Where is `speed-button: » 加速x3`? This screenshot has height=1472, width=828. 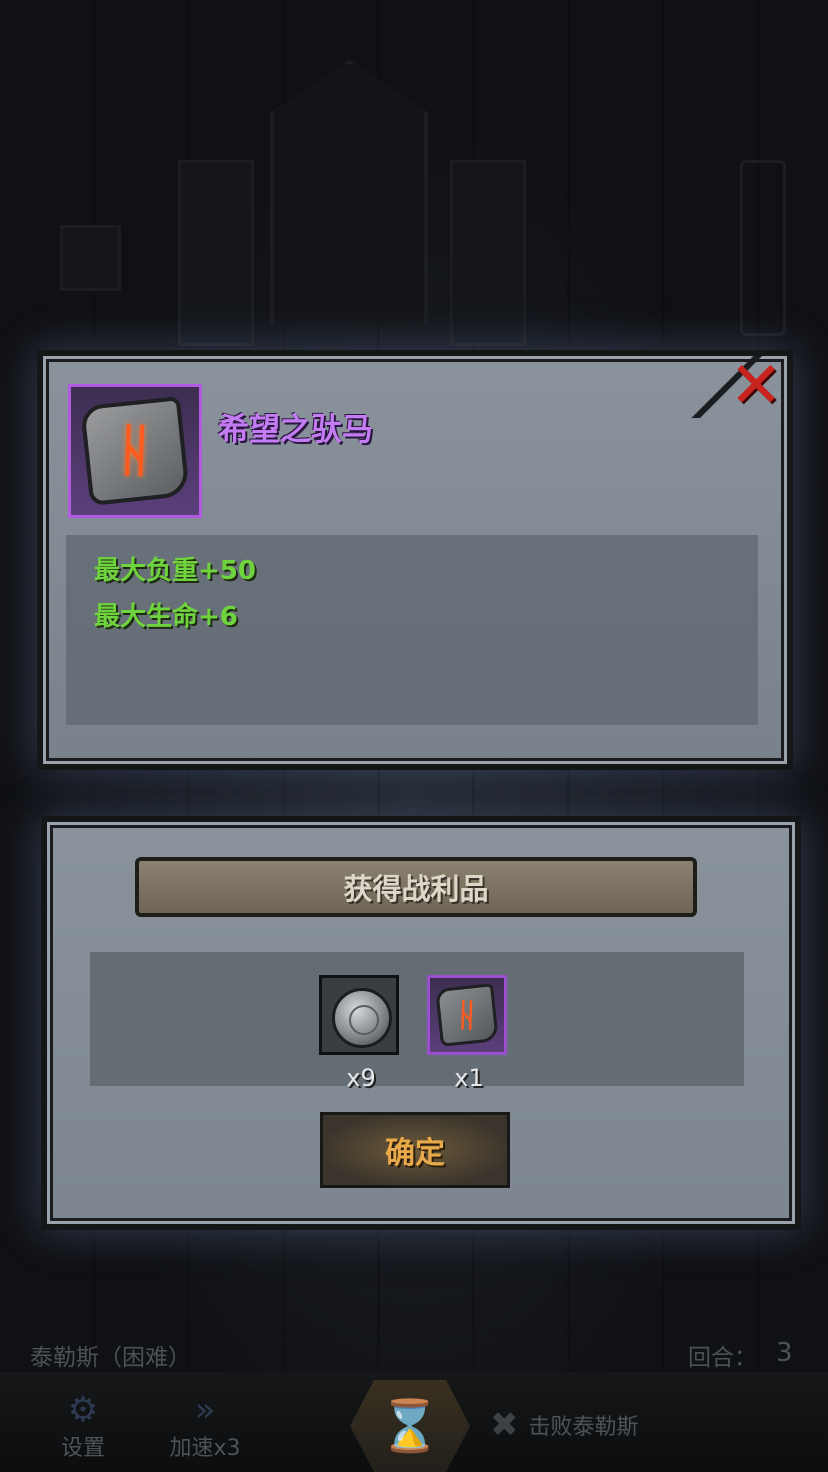 speed-button: » 加速x3 is located at coordinates (205, 1429).